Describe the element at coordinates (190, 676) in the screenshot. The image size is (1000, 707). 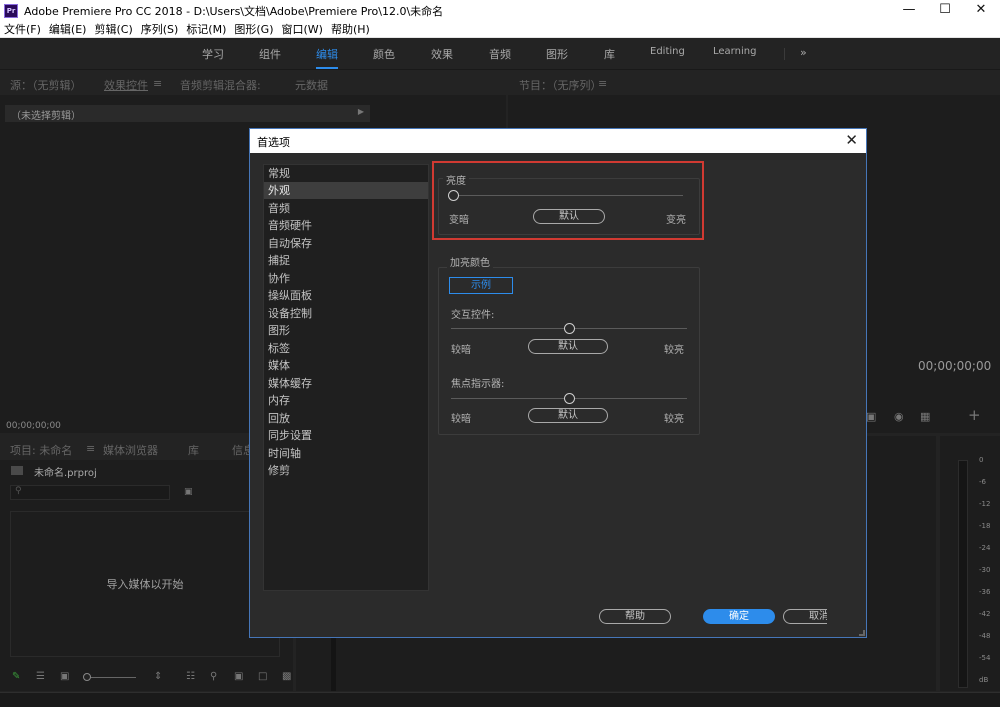
I see `automate-icon: ☷` at that location.